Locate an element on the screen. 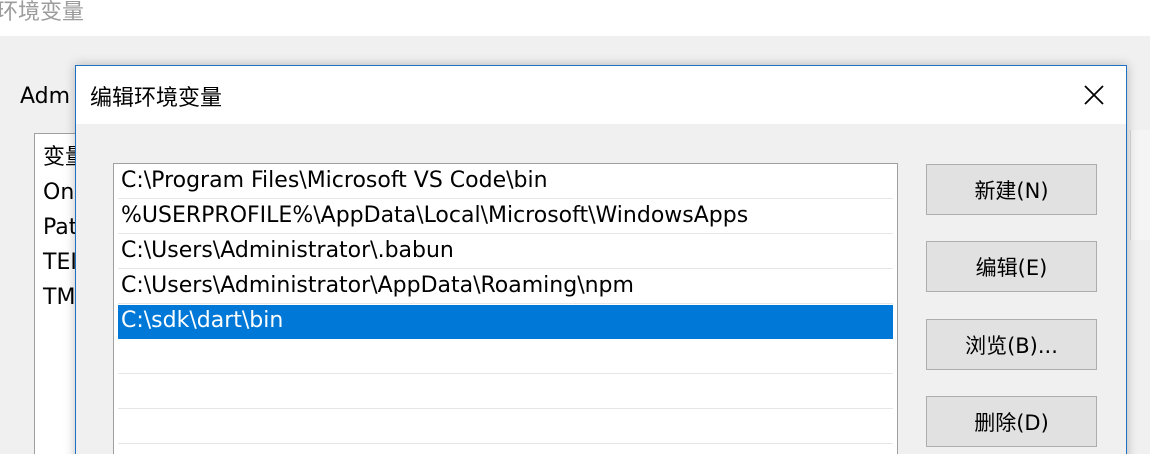 Image resolution: width=1150 pixels, height=454 pixels. list-item: C:\Program Files\Microsoft VS Code\bin is located at coordinates (505, 182).